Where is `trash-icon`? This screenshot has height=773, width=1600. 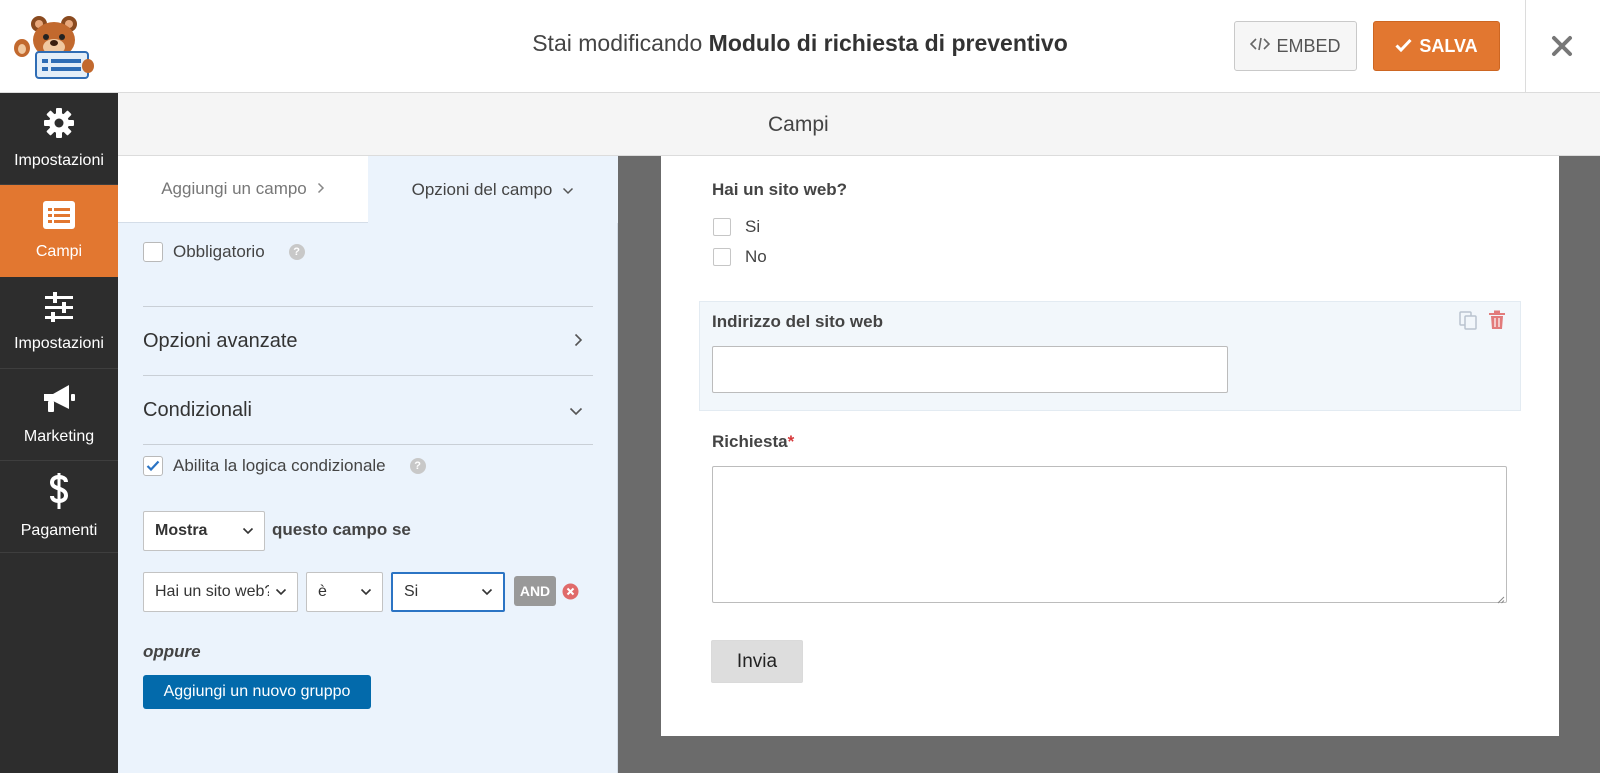
trash-icon is located at coordinates (1497, 322).